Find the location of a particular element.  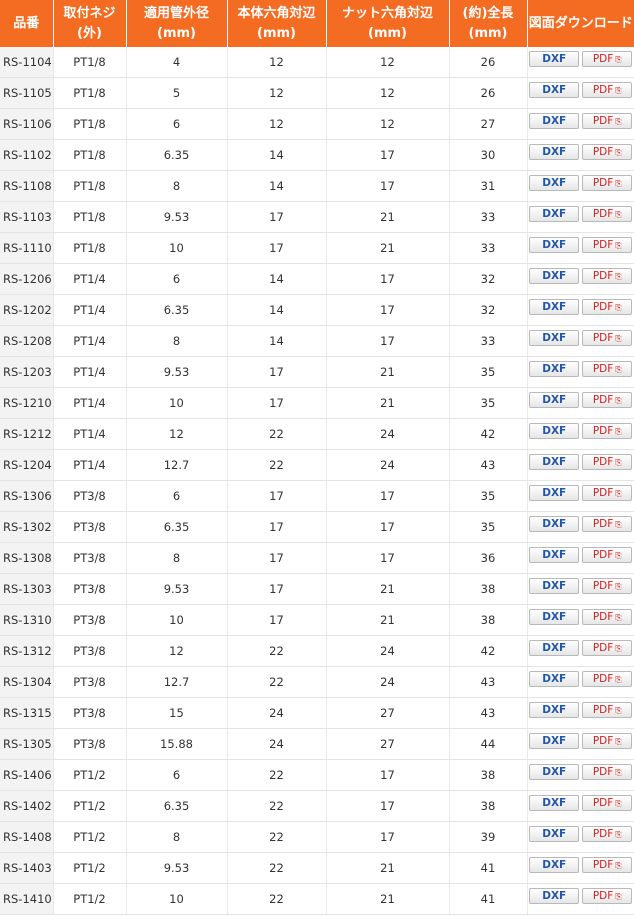

part-number-cell: RS-1403 is located at coordinates (27, 868).